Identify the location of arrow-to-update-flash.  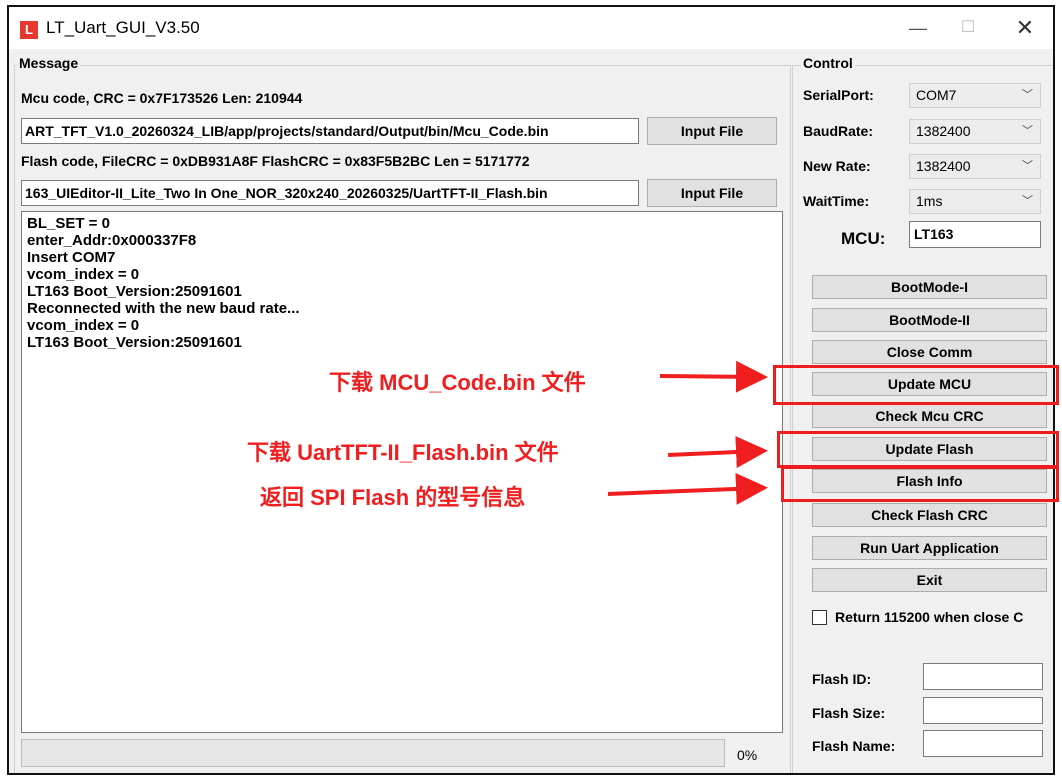
(717, 452).